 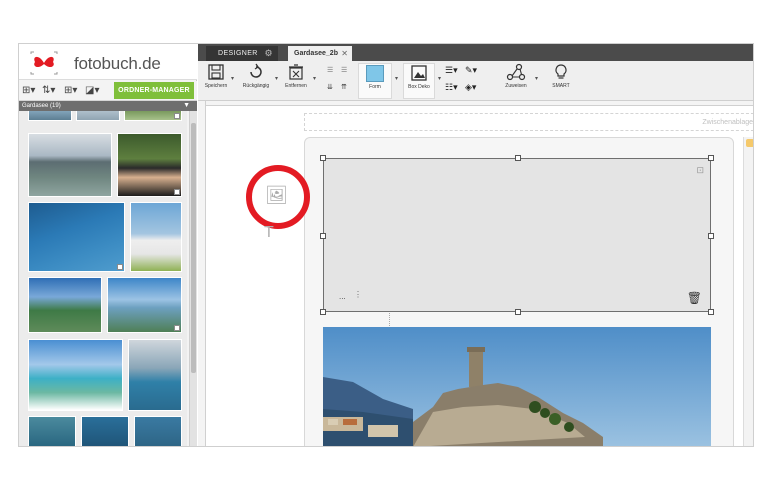 What do you see at coordinates (108, 106) in the screenshot?
I see `album-header: Gardasee (19) ▼` at bounding box center [108, 106].